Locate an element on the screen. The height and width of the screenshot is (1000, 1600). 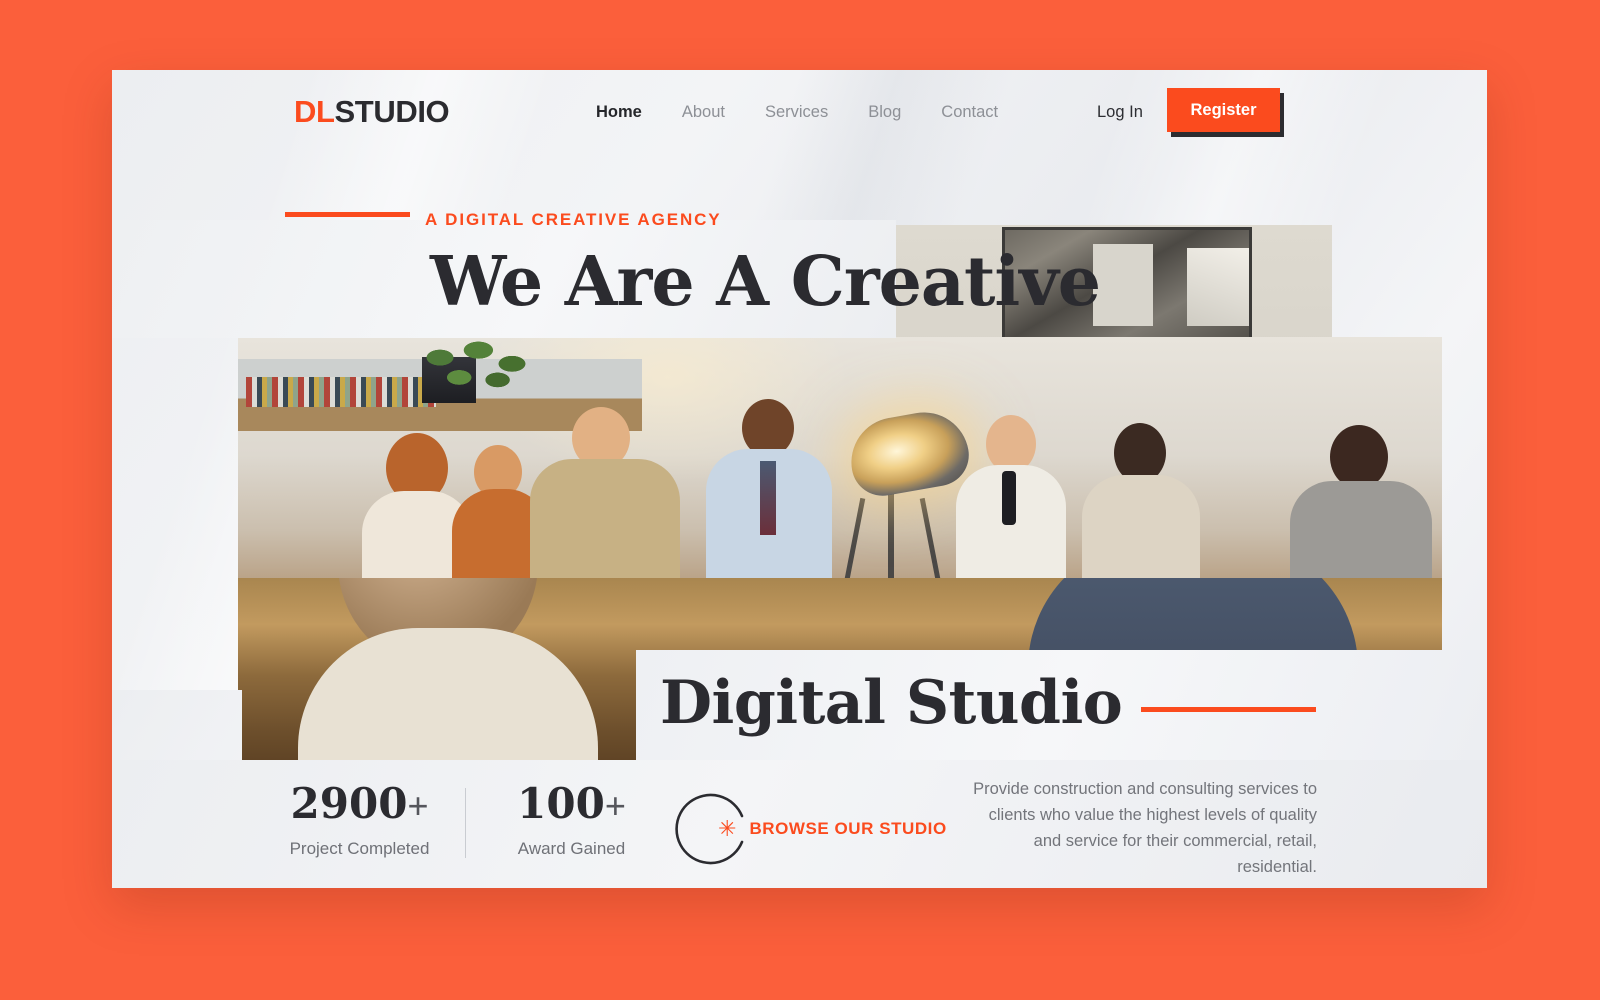
headline-rule-left is located at coordinates (347, 214).